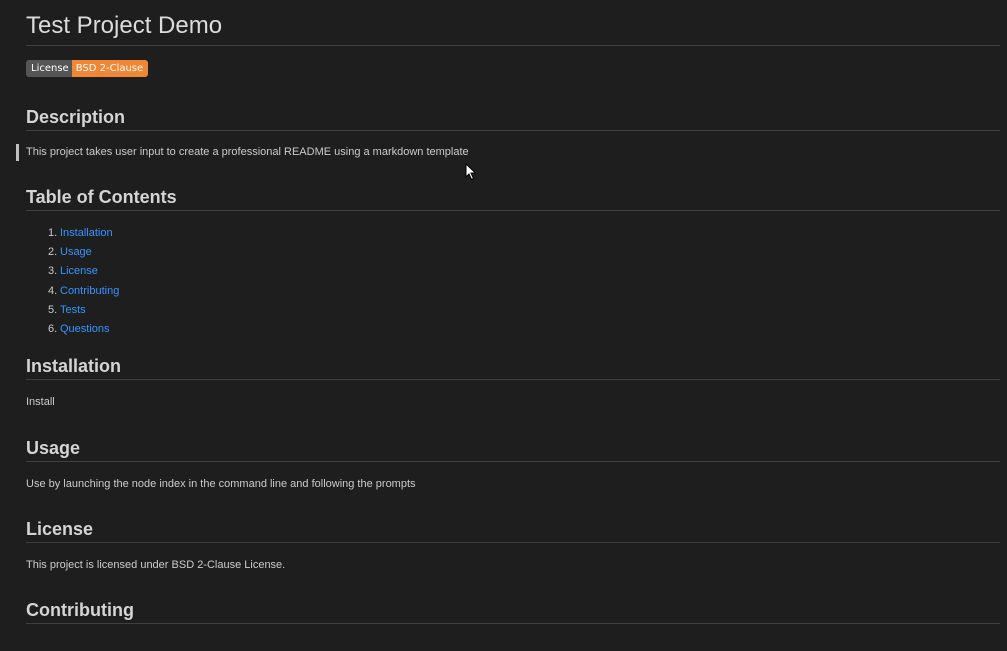 Image resolution: width=1007 pixels, height=651 pixels. I want to click on license-badge: License BSD 2-Clause, so click(87, 68).